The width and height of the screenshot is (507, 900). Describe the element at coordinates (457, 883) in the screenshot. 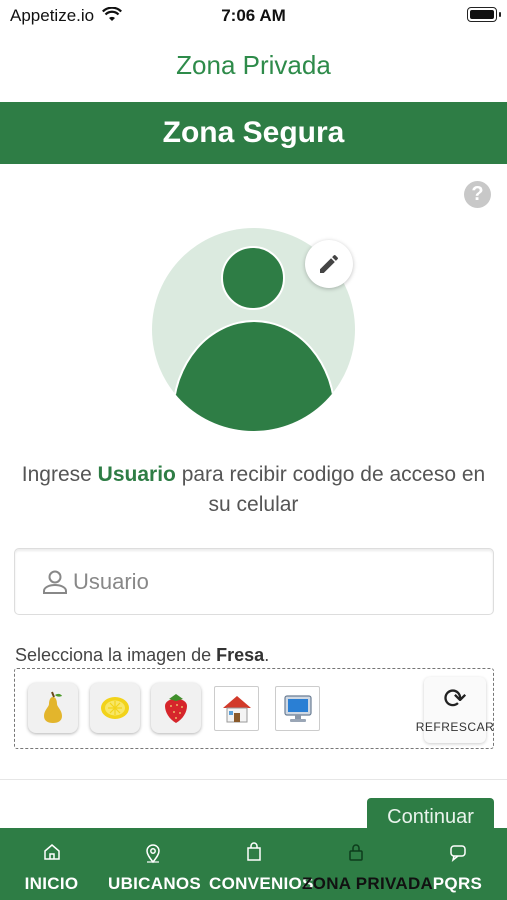

I see `tab-label: PQRS` at that location.